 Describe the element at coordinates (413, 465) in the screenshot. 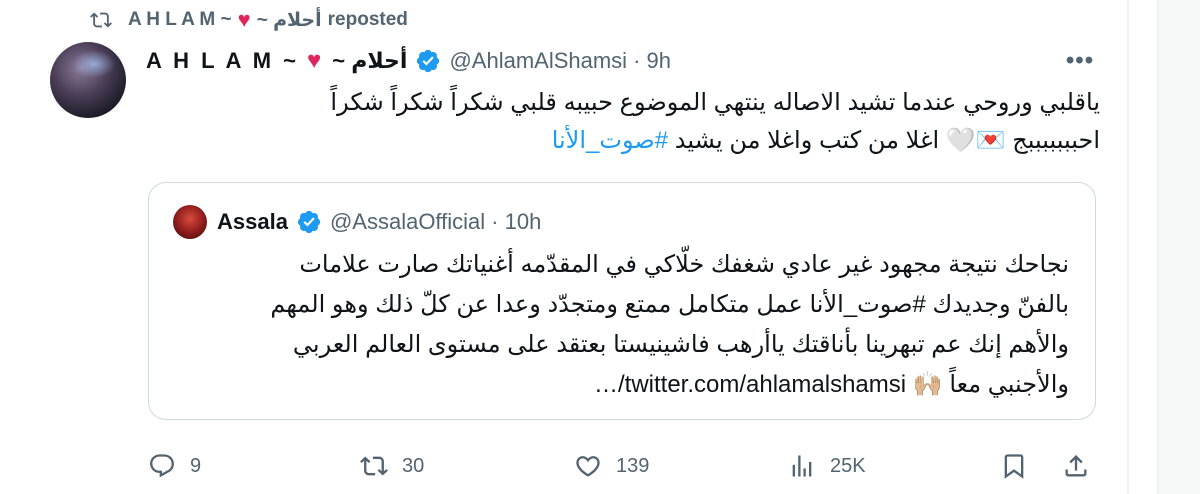

I see `repost-count: 30` at that location.